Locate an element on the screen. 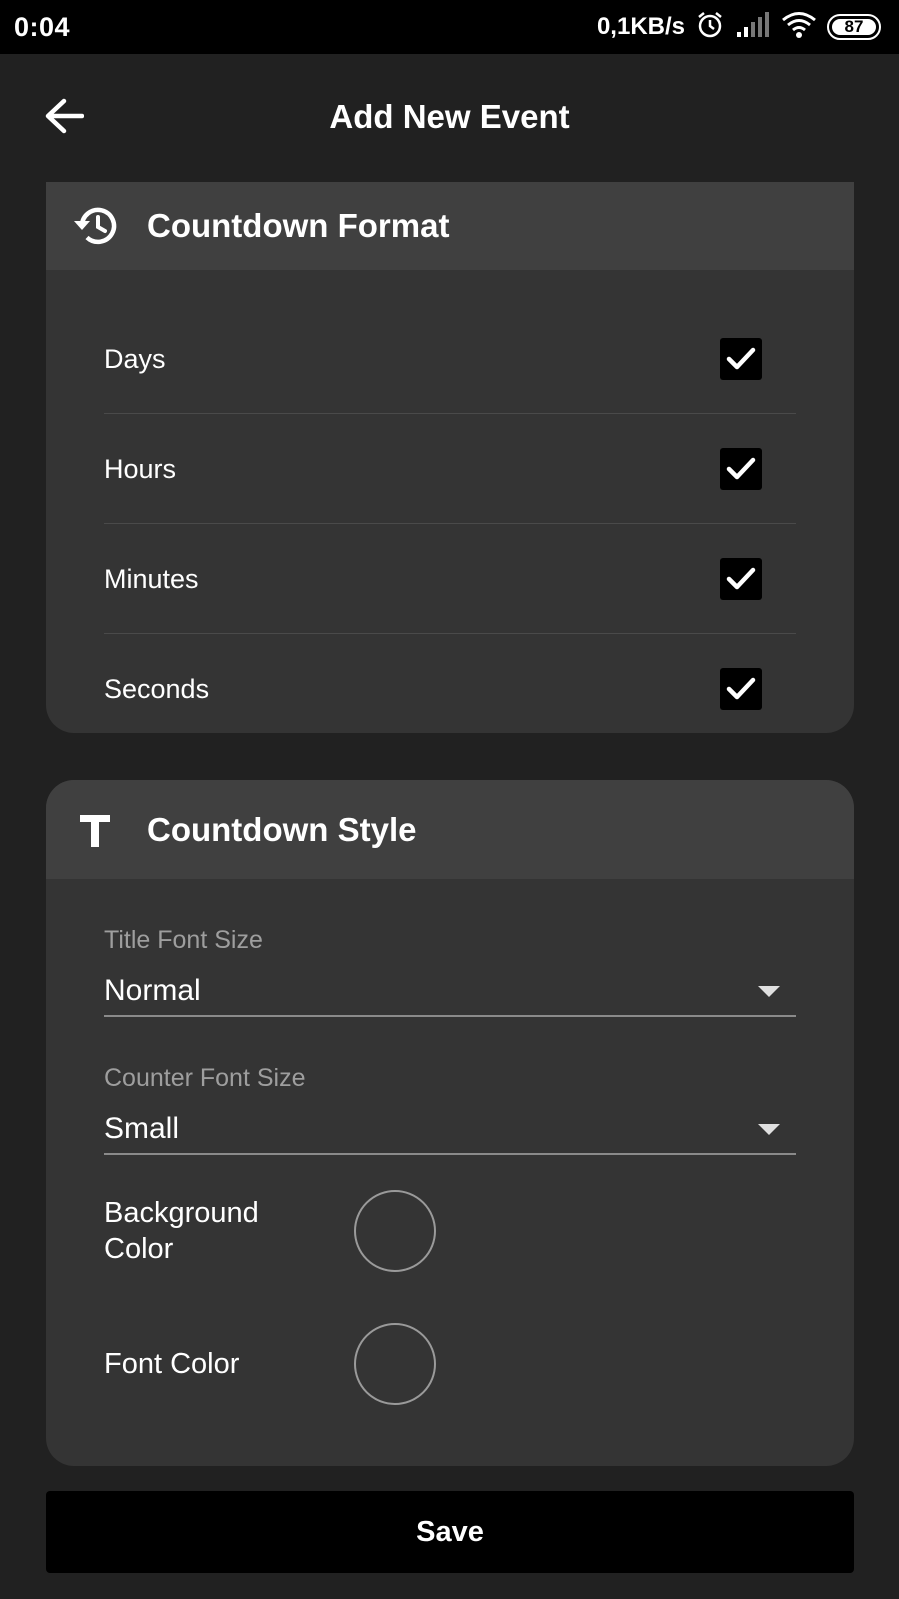  network-speed: 0,1KB/s is located at coordinates (640, 26).